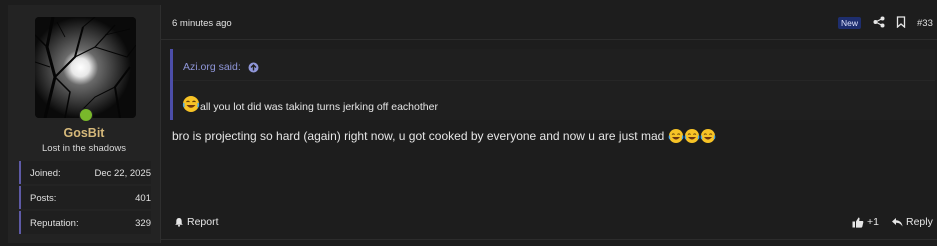 The height and width of the screenshot is (246, 937). Describe the element at coordinates (897, 222) in the screenshot. I see `reply-arrow-icon` at that location.